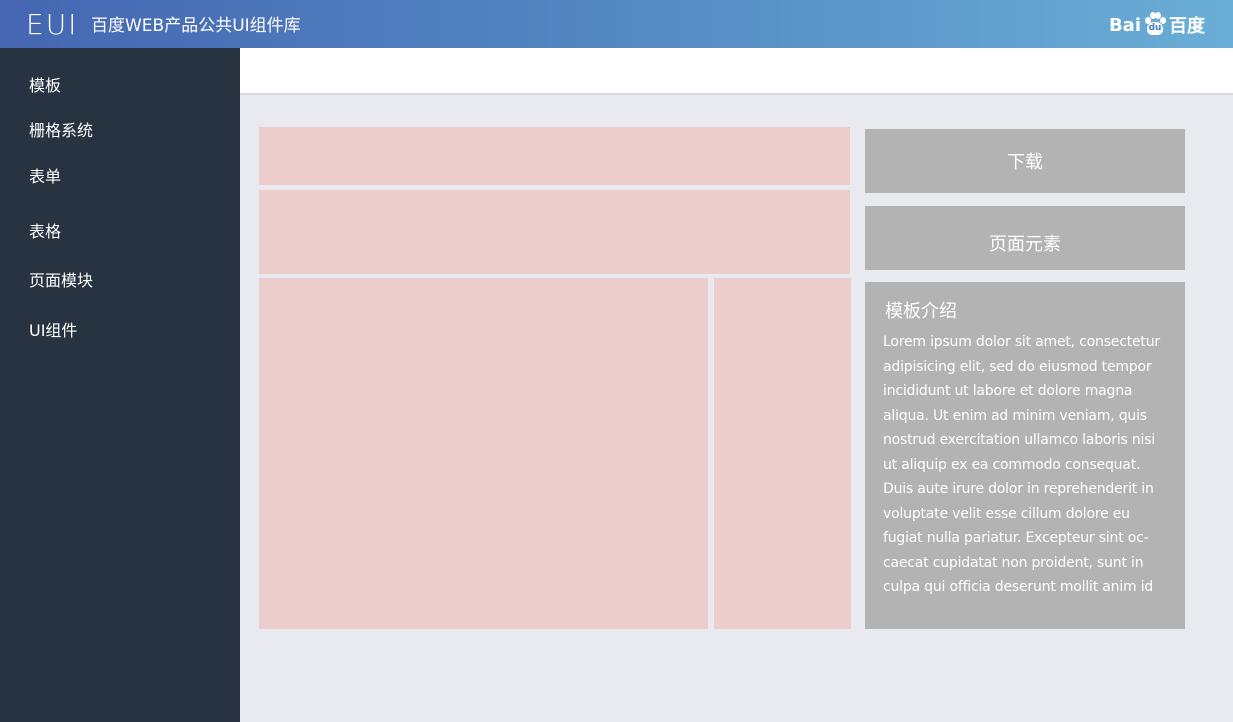 This screenshot has height=722, width=1233. Describe the element at coordinates (782, 453) in the screenshot. I see `placeholder-block-side` at that location.